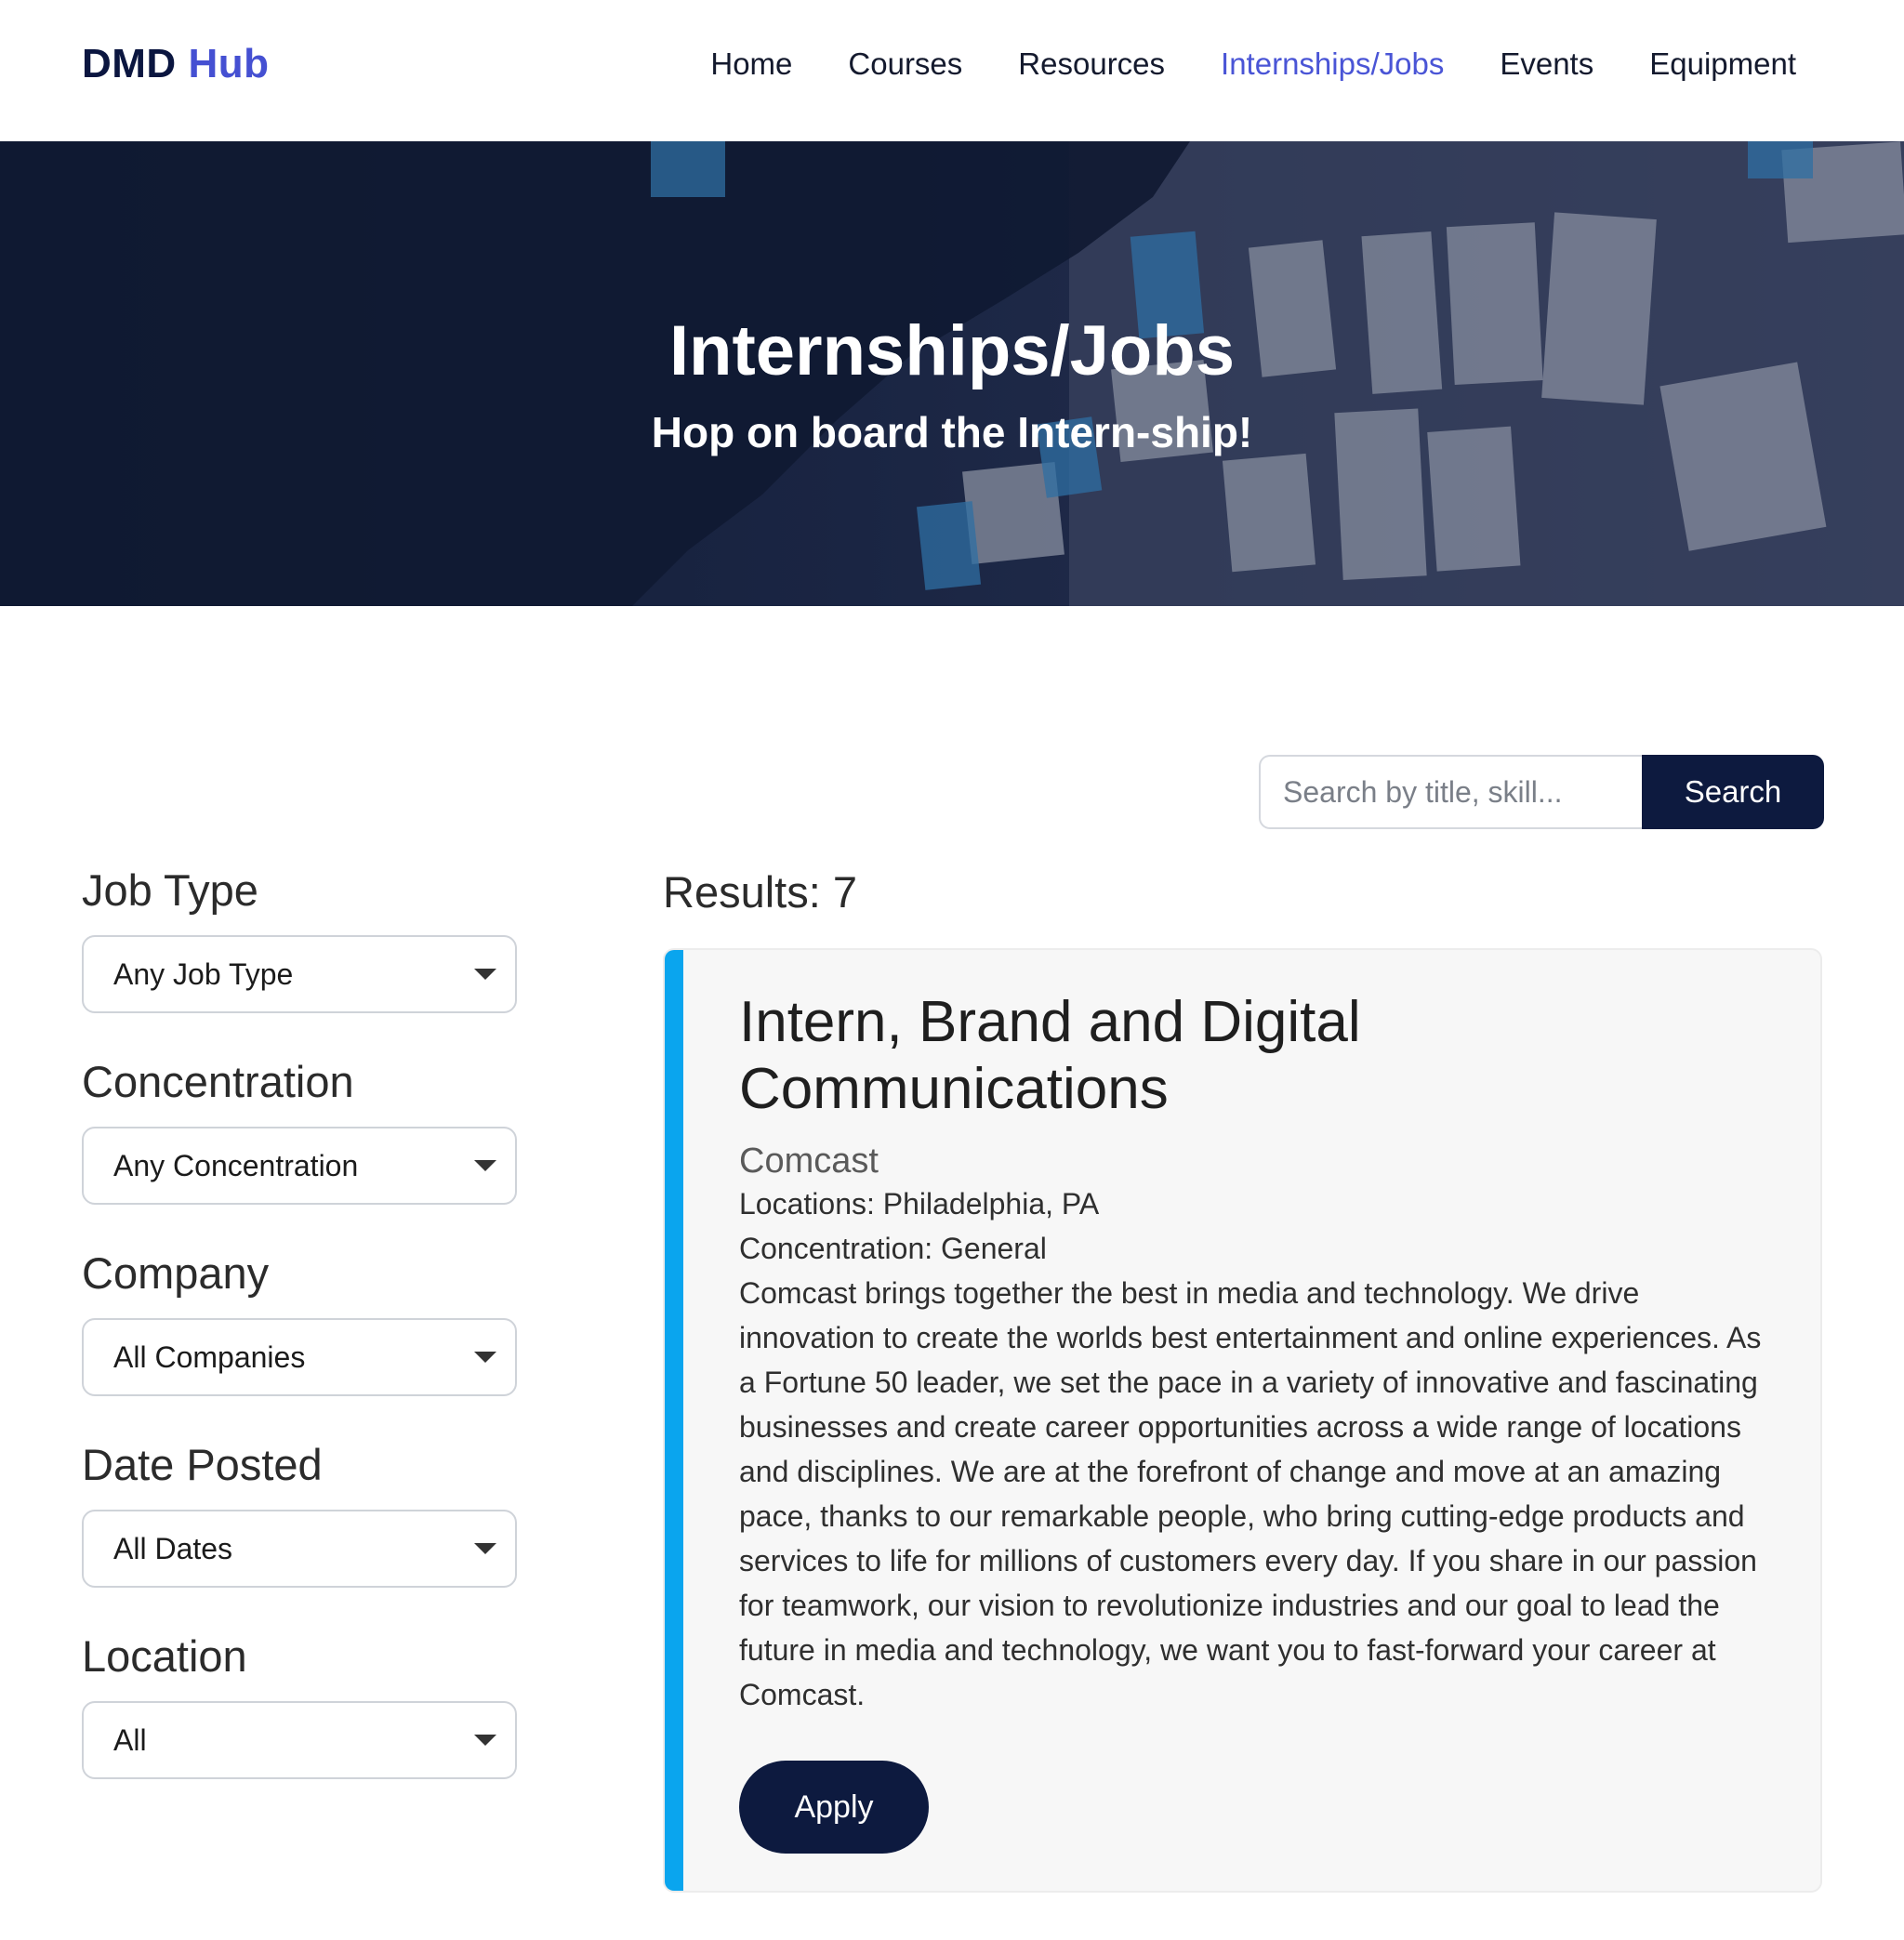  What do you see at coordinates (893, 1248) in the screenshot?
I see `job-concentration: Concentration: General` at bounding box center [893, 1248].